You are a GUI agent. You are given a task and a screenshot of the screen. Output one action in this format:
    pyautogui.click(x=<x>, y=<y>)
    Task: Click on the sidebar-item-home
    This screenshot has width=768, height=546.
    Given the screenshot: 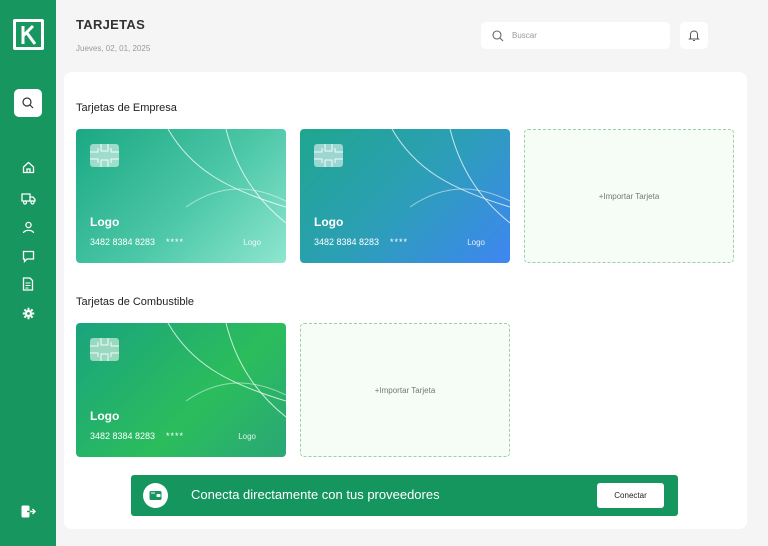 What is the action you would take?
    pyautogui.click(x=28, y=167)
    